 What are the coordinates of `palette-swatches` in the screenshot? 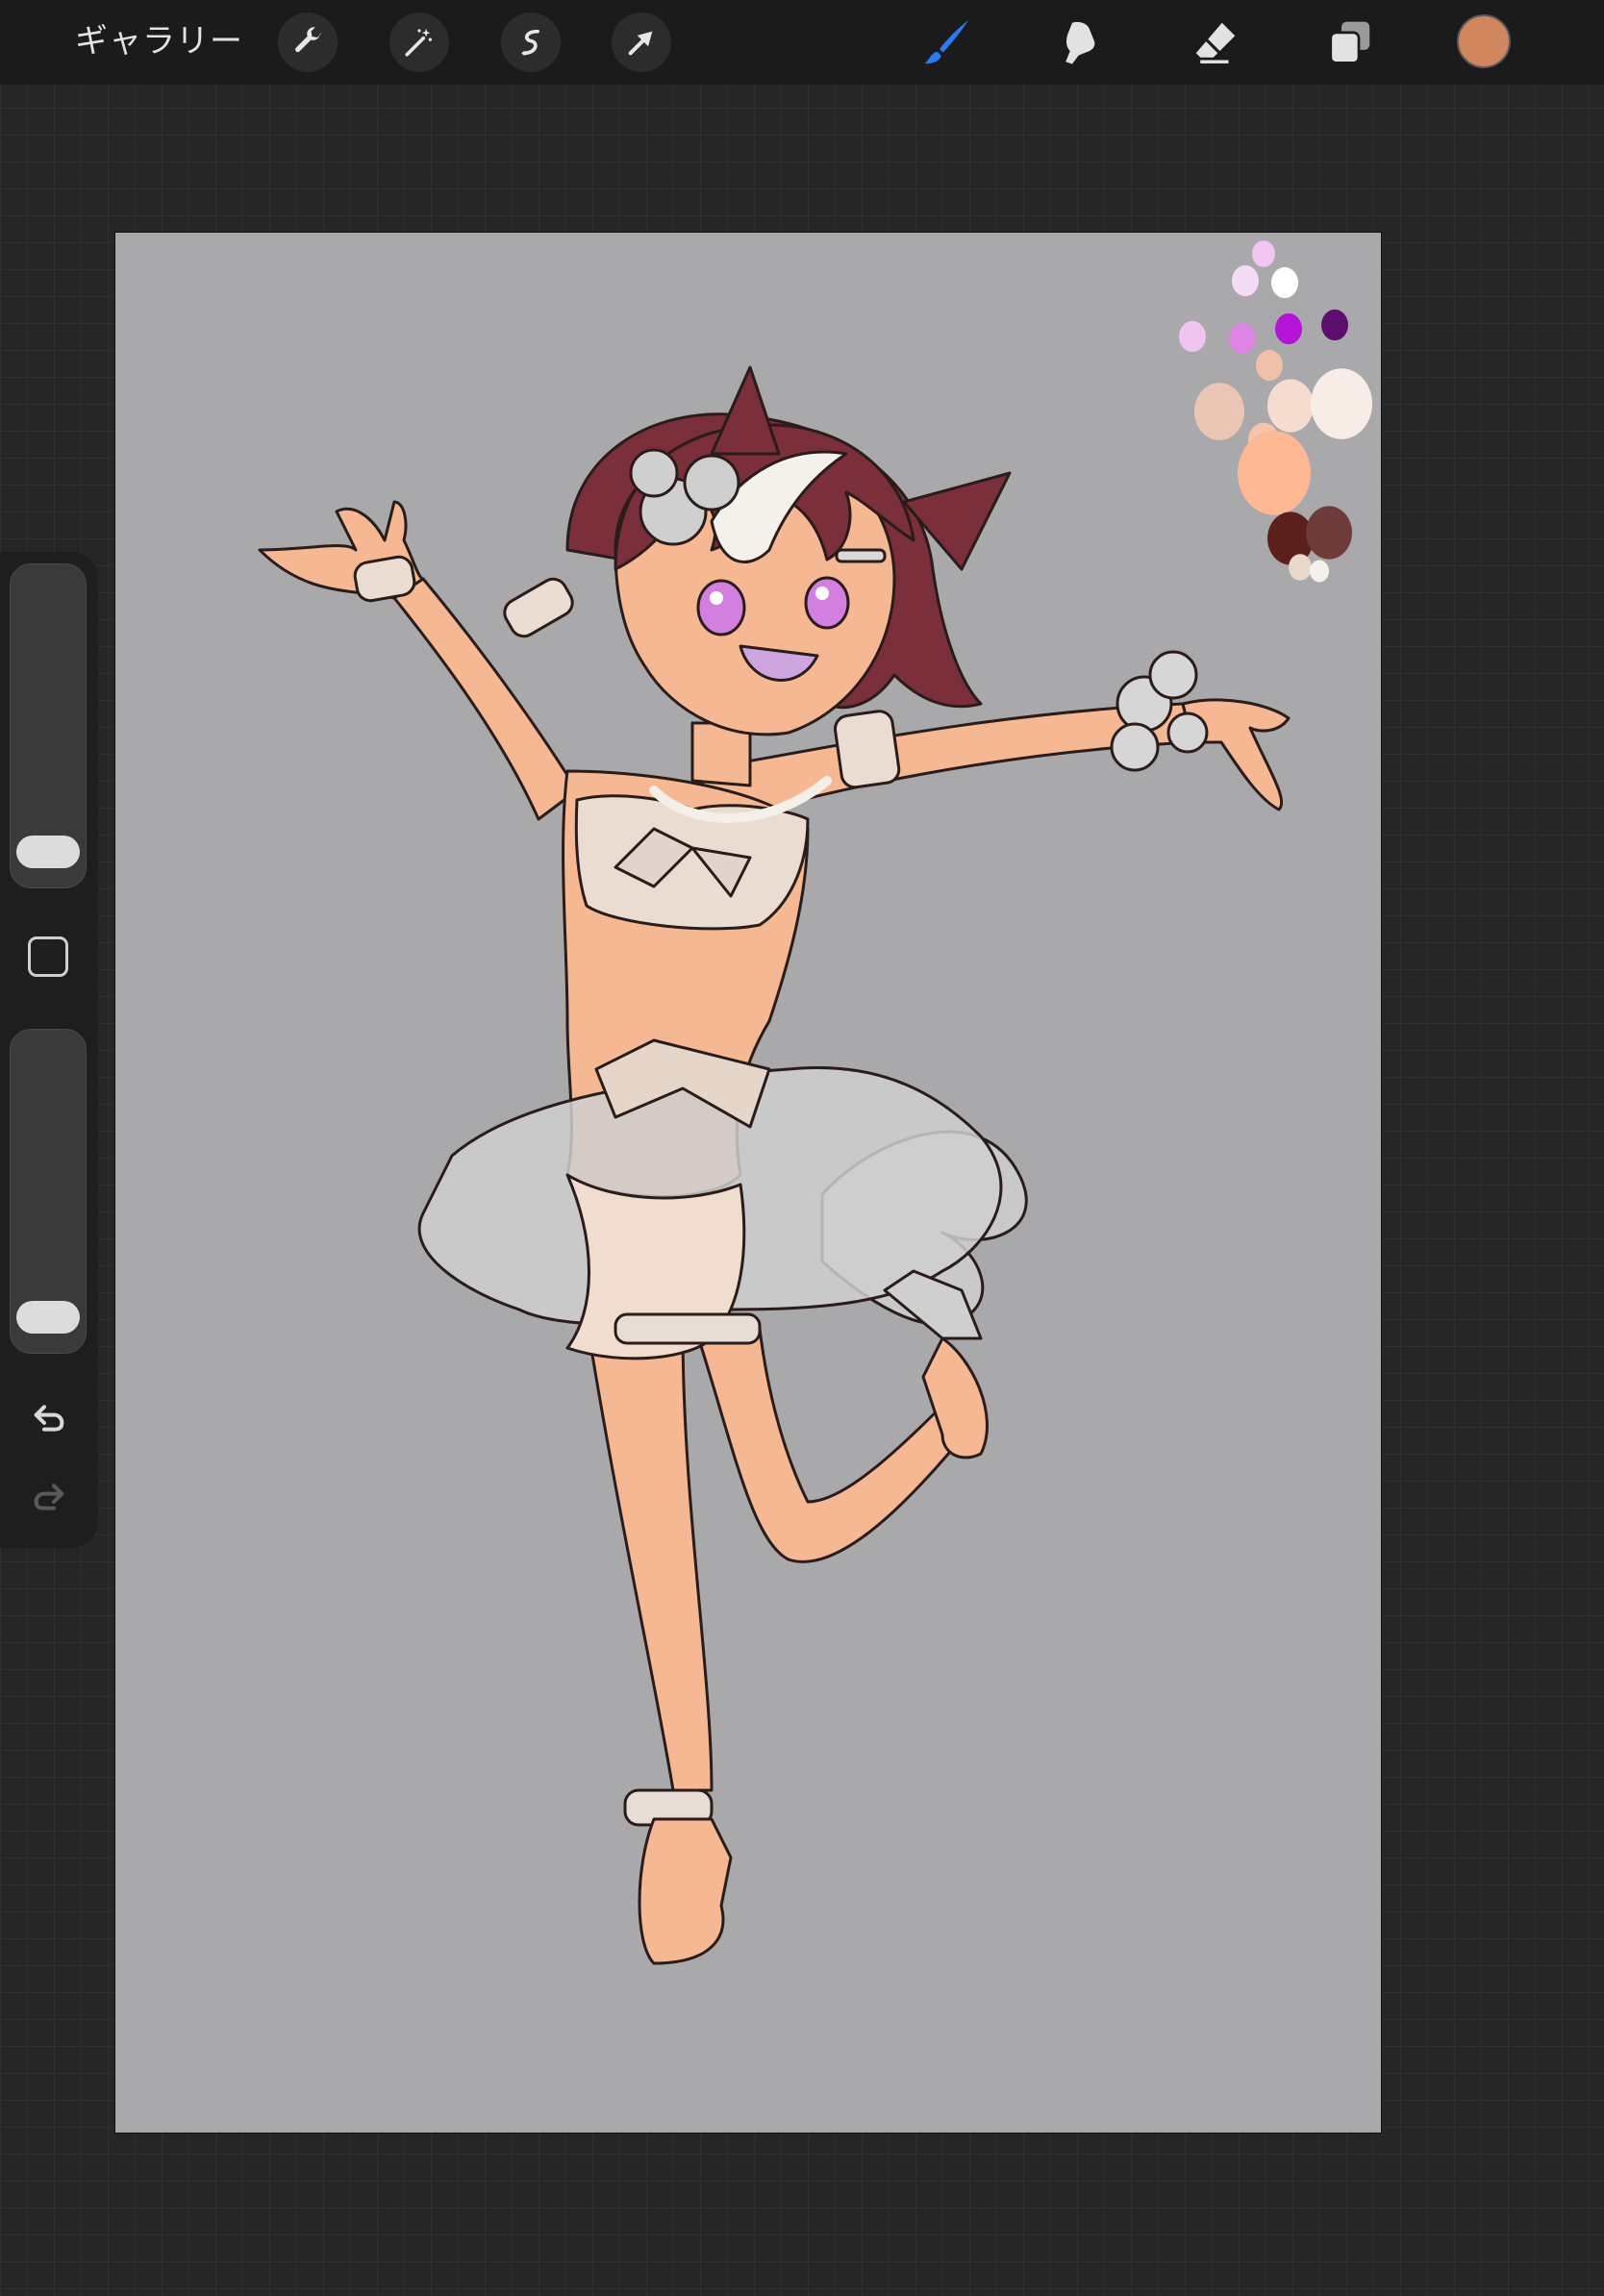 It's located at (1275, 411).